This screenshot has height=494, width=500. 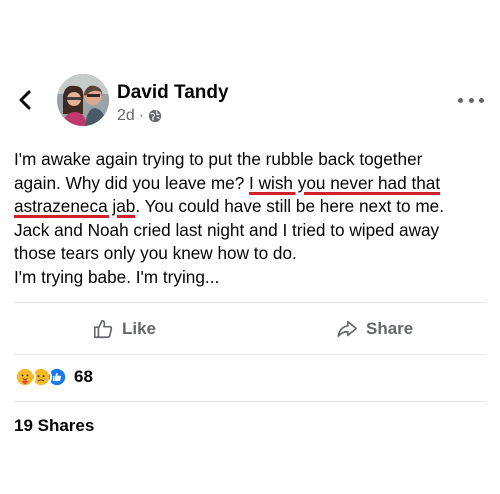 I want to click on globe-icon, so click(x=155, y=116).